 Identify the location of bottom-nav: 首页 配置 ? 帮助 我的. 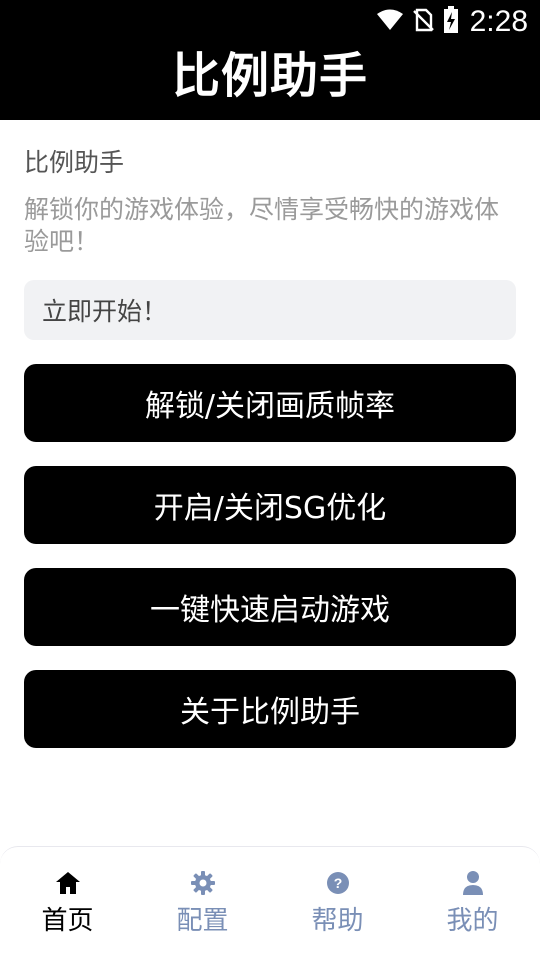
(270, 903).